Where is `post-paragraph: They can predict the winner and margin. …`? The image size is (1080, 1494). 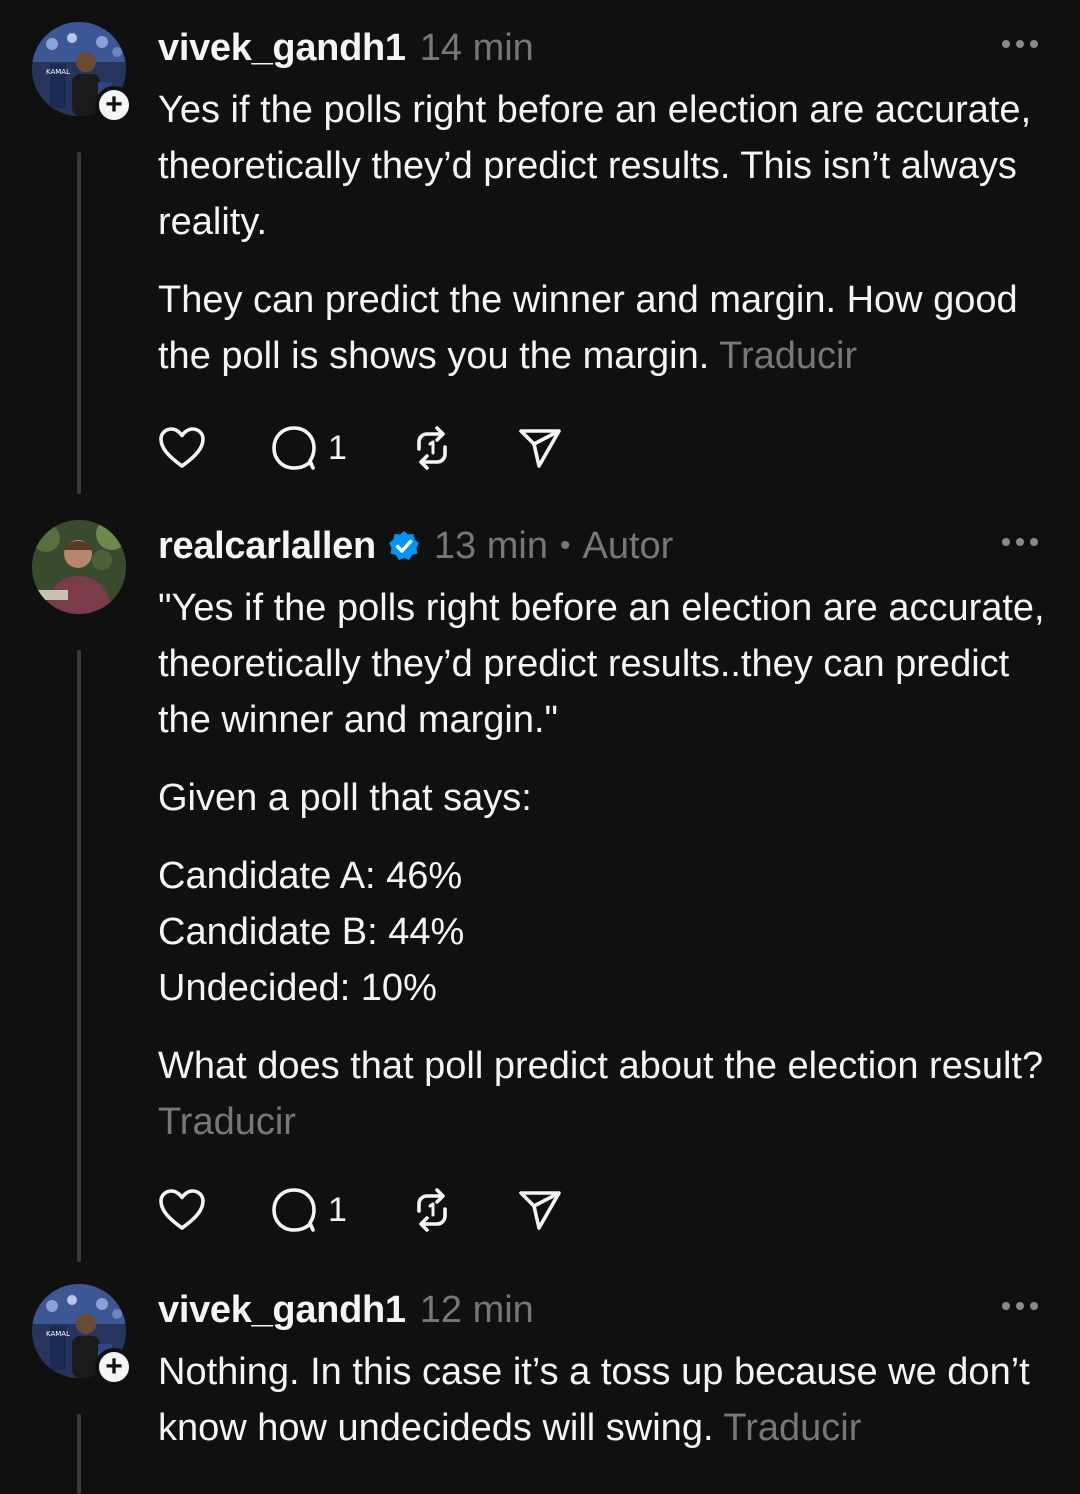
post-paragraph: They can predict the winner and margin. … is located at coordinates (588, 328).